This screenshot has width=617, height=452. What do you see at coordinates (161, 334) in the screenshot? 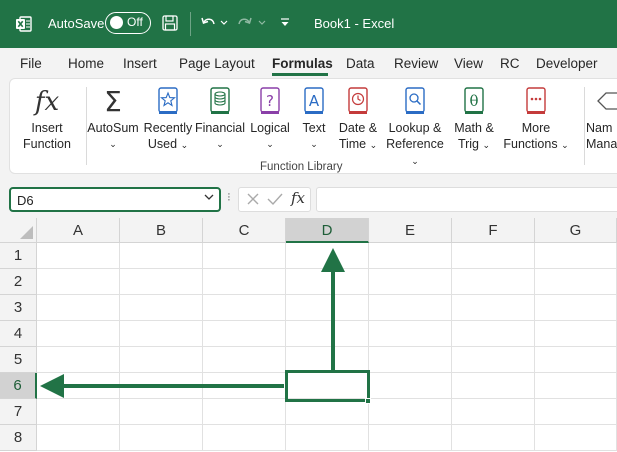
I see `cell-b4` at bounding box center [161, 334].